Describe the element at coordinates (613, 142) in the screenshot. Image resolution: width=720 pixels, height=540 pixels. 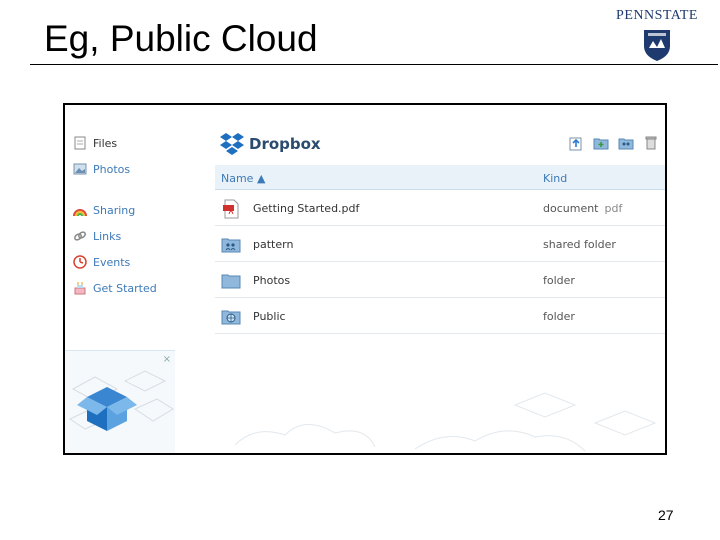
I see `toolbar` at that location.